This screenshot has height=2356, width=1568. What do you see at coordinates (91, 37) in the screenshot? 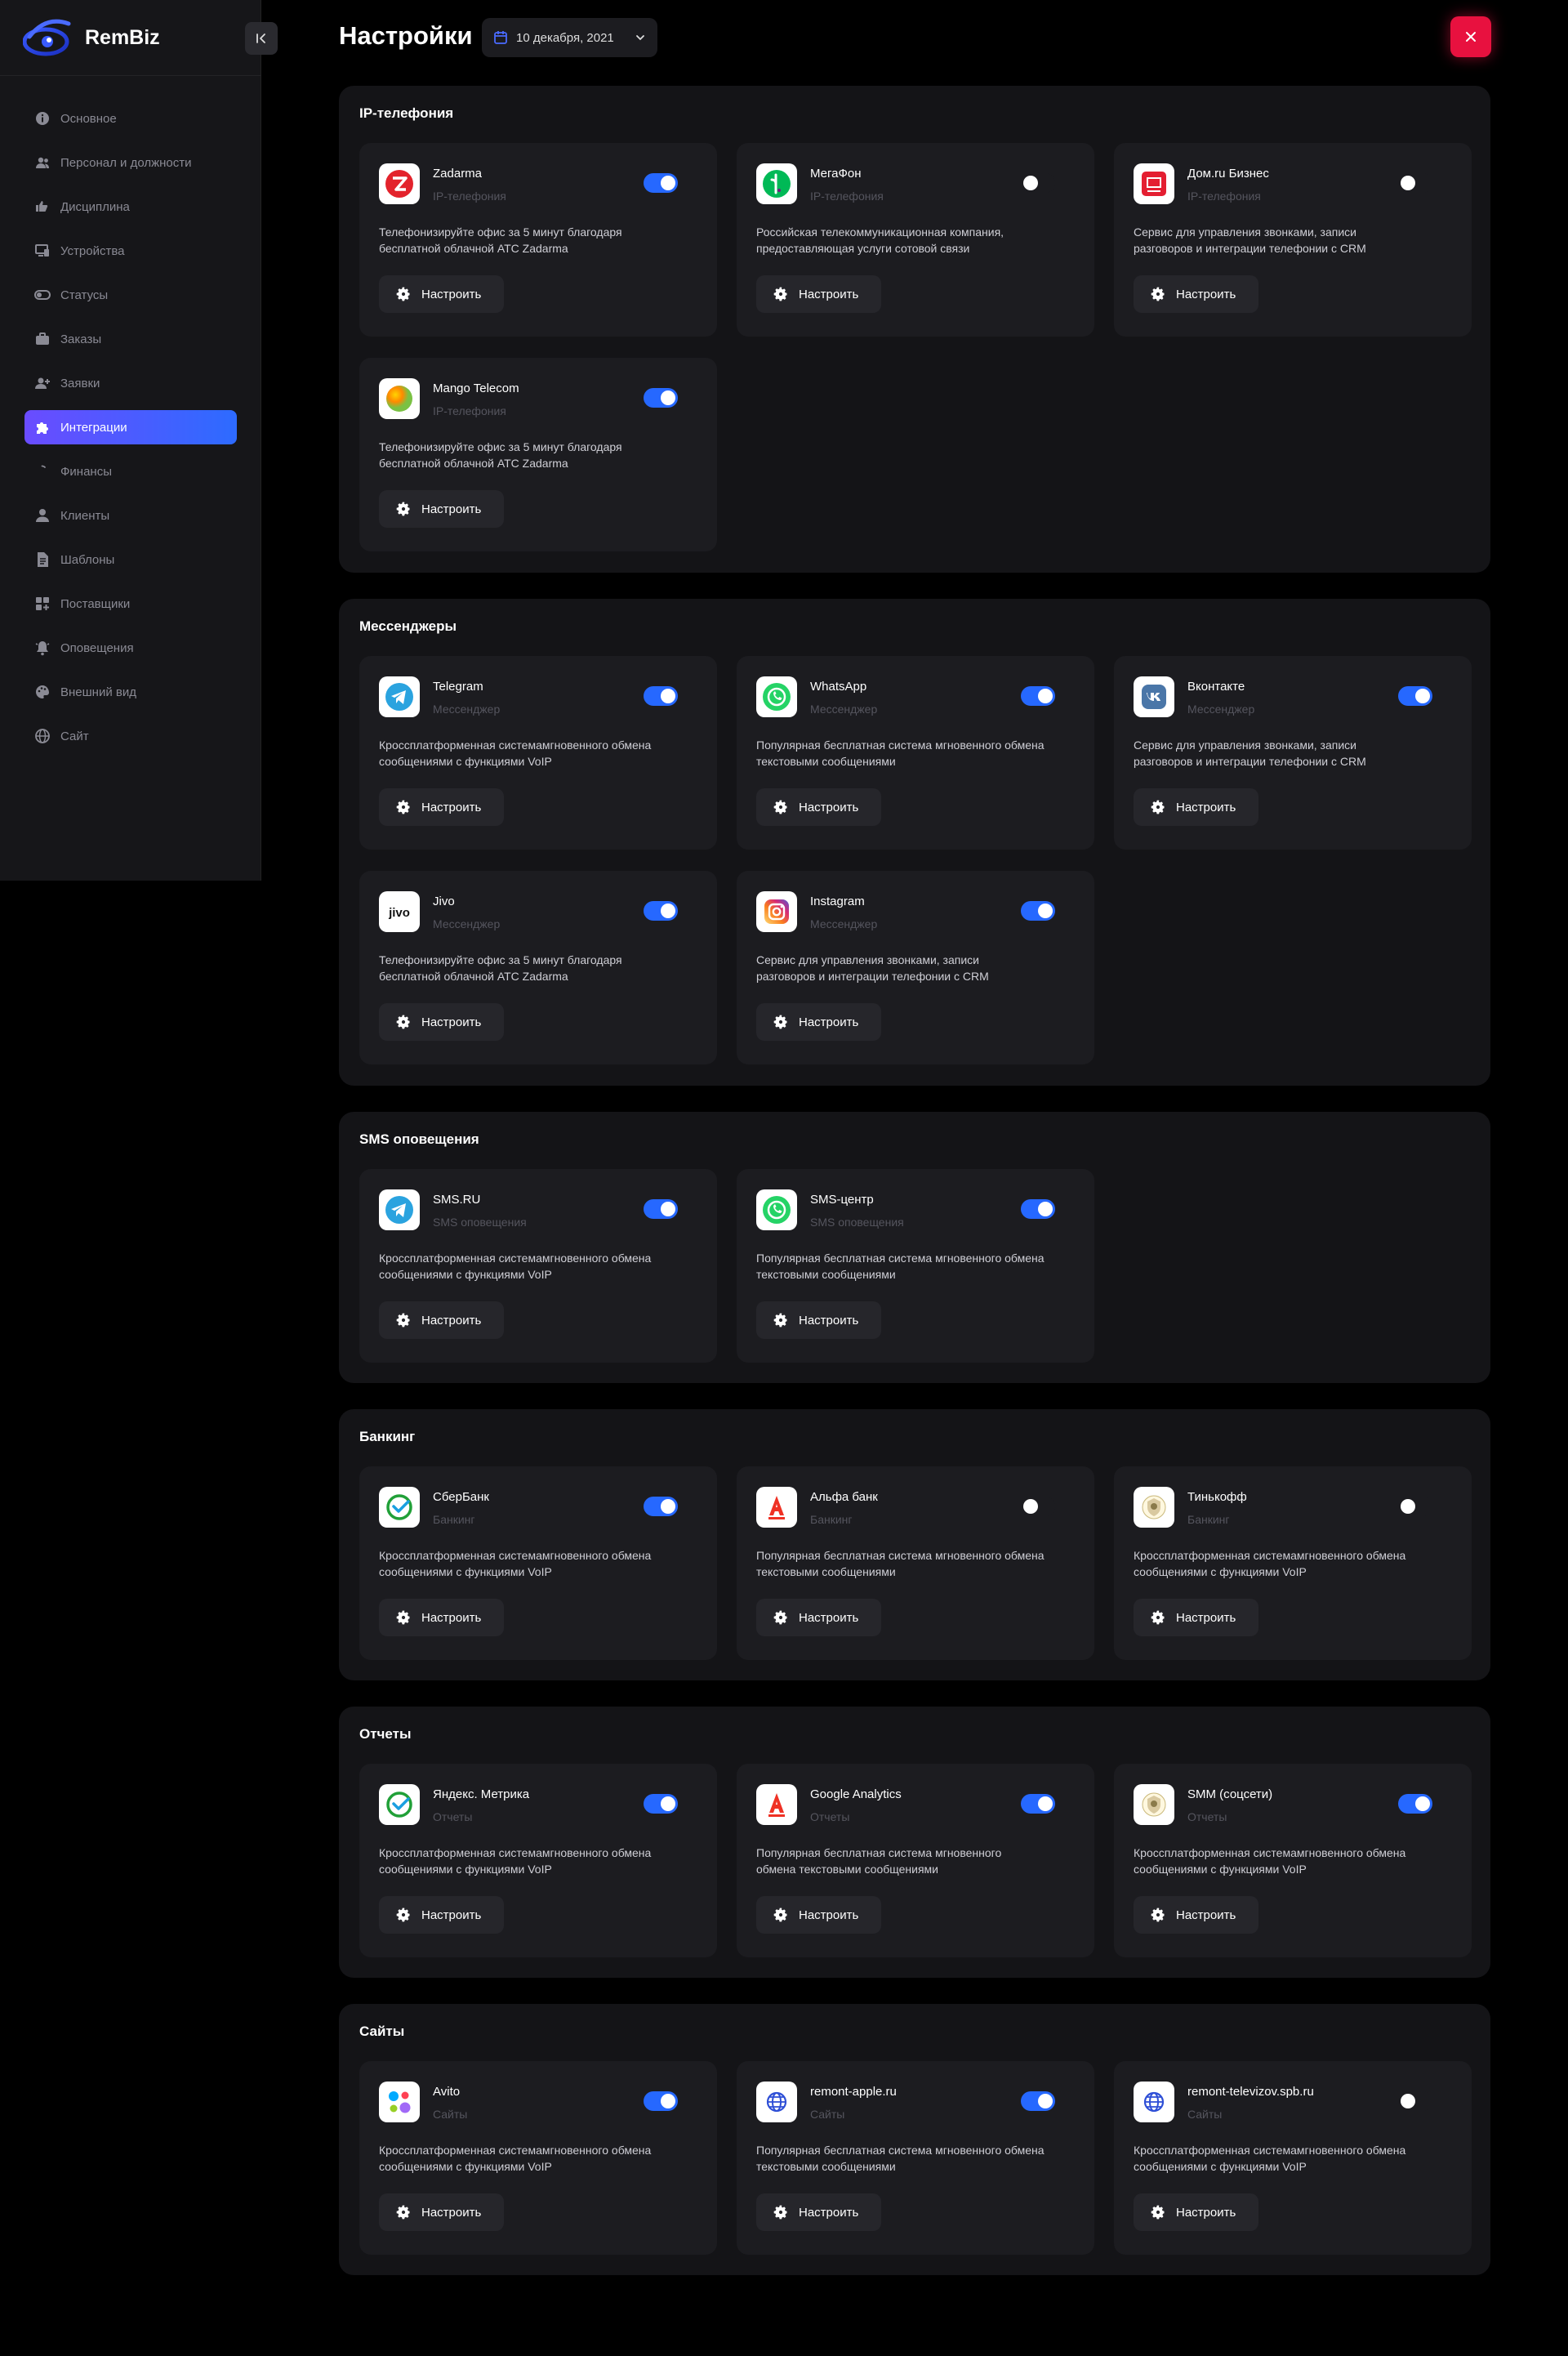
I see `app-logo: RemBiz` at bounding box center [91, 37].